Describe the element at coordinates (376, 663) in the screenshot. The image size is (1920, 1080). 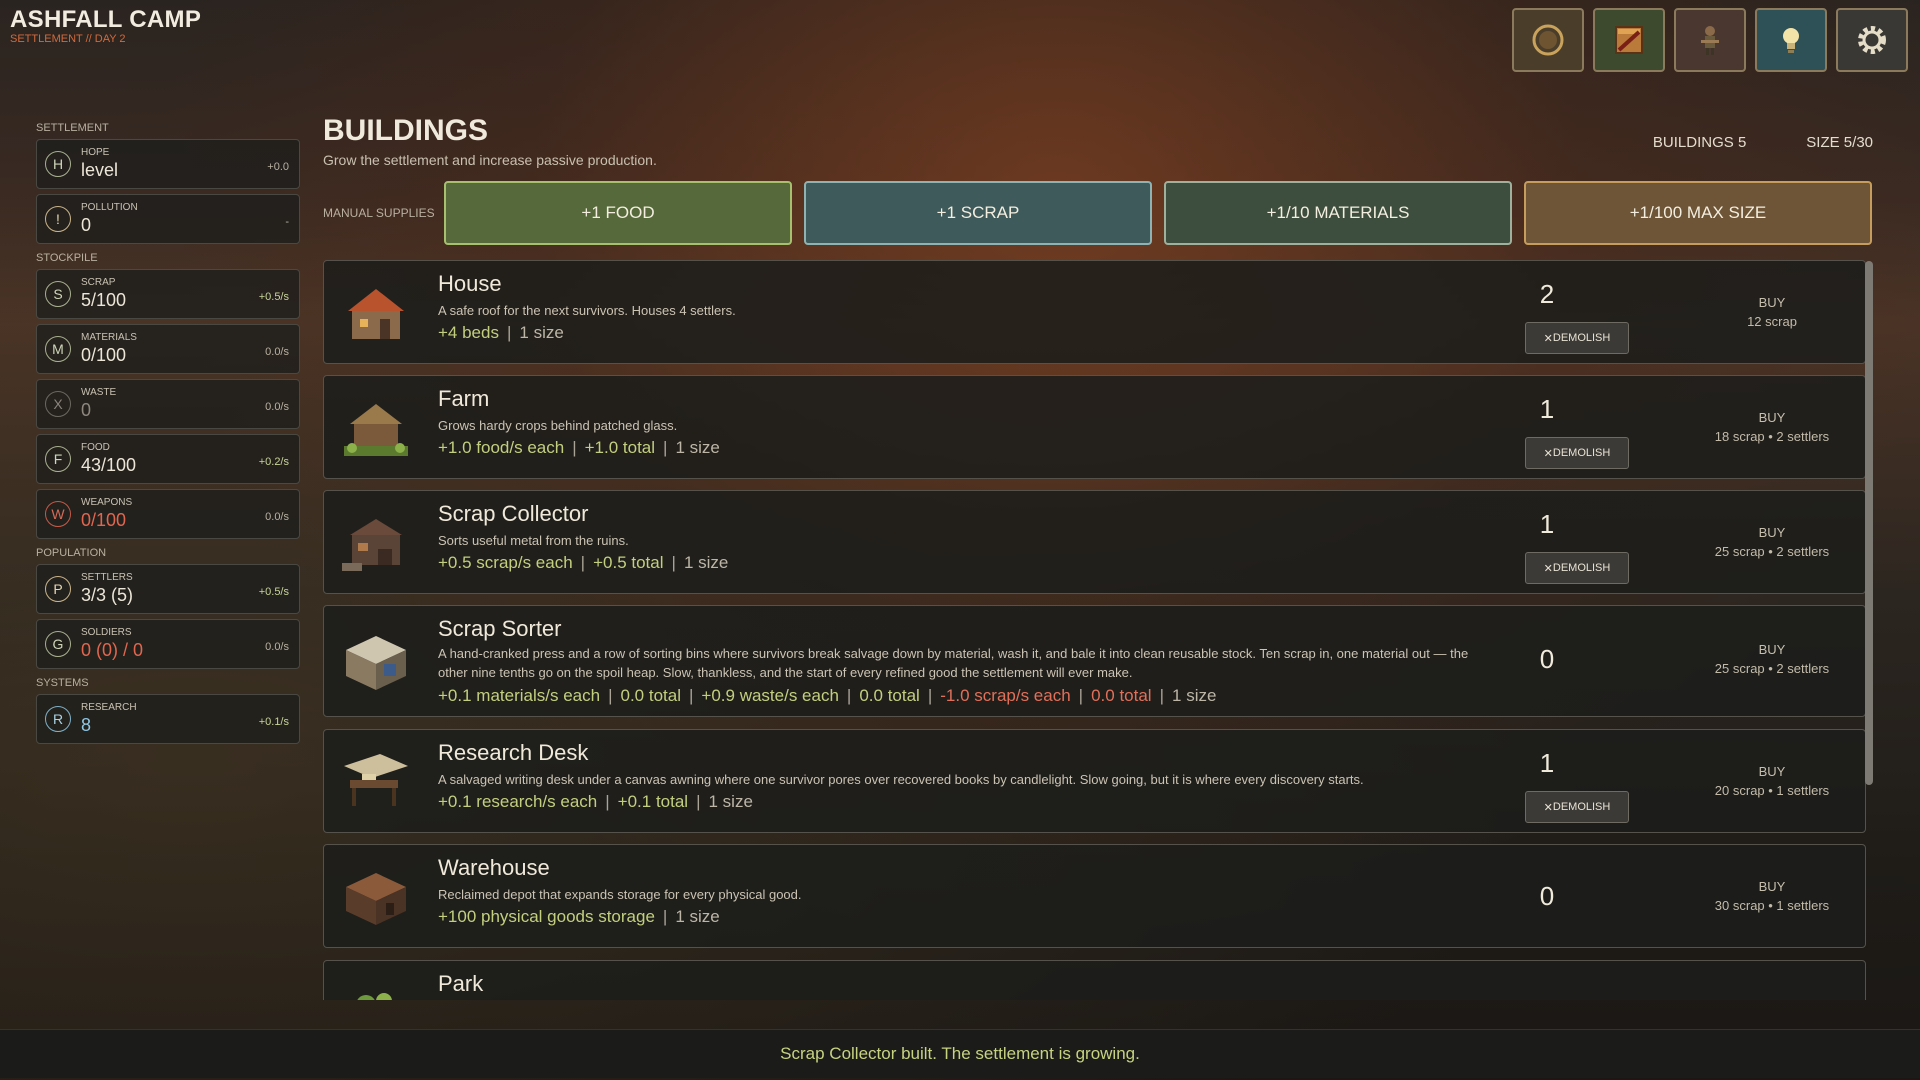
I see `scrap-sorter-building-icon` at that location.